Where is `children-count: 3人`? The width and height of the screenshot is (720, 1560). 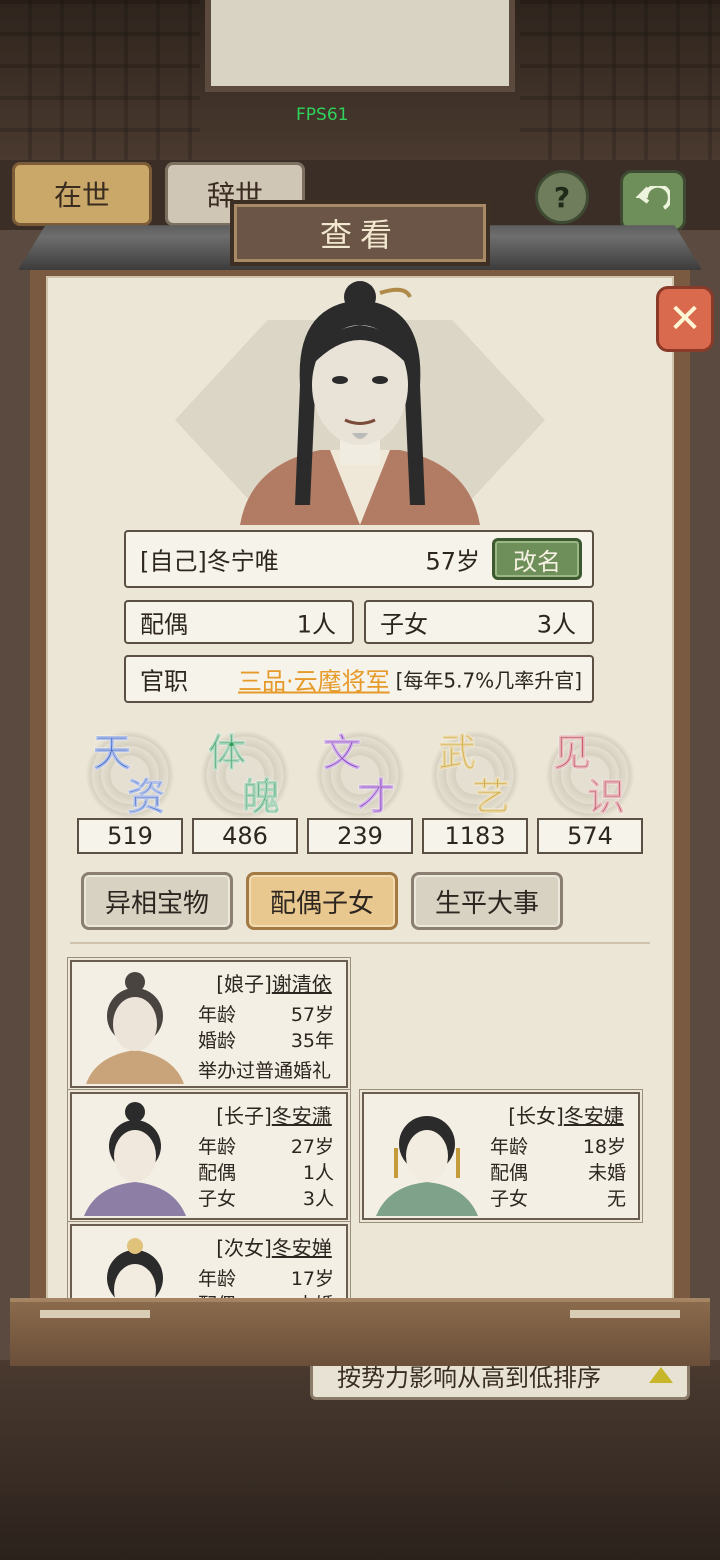
children-count: 3人 is located at coordinates (556, 624).